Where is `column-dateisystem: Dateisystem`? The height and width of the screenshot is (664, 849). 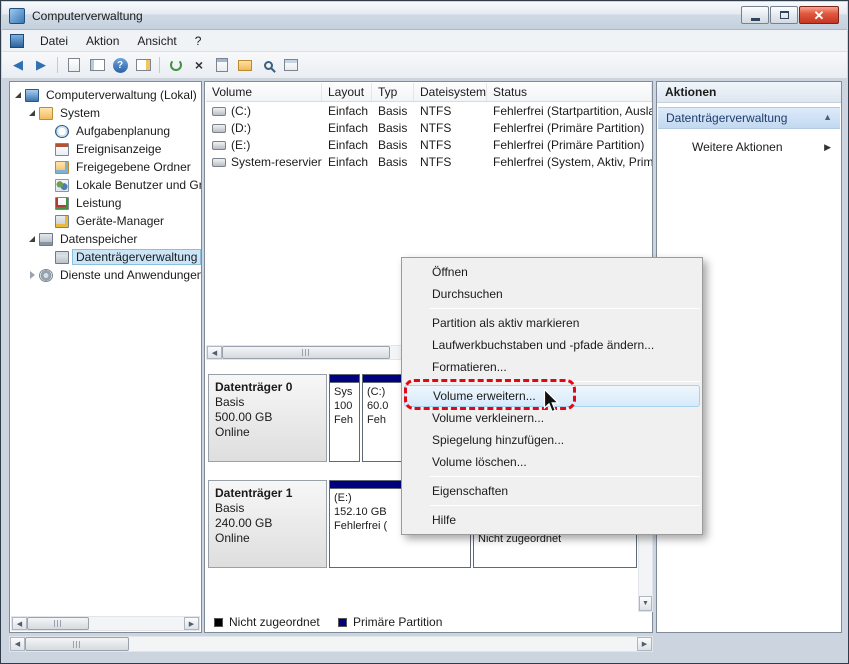
column-dateisystem: Dateisystem is located at coordinates (450, 92).